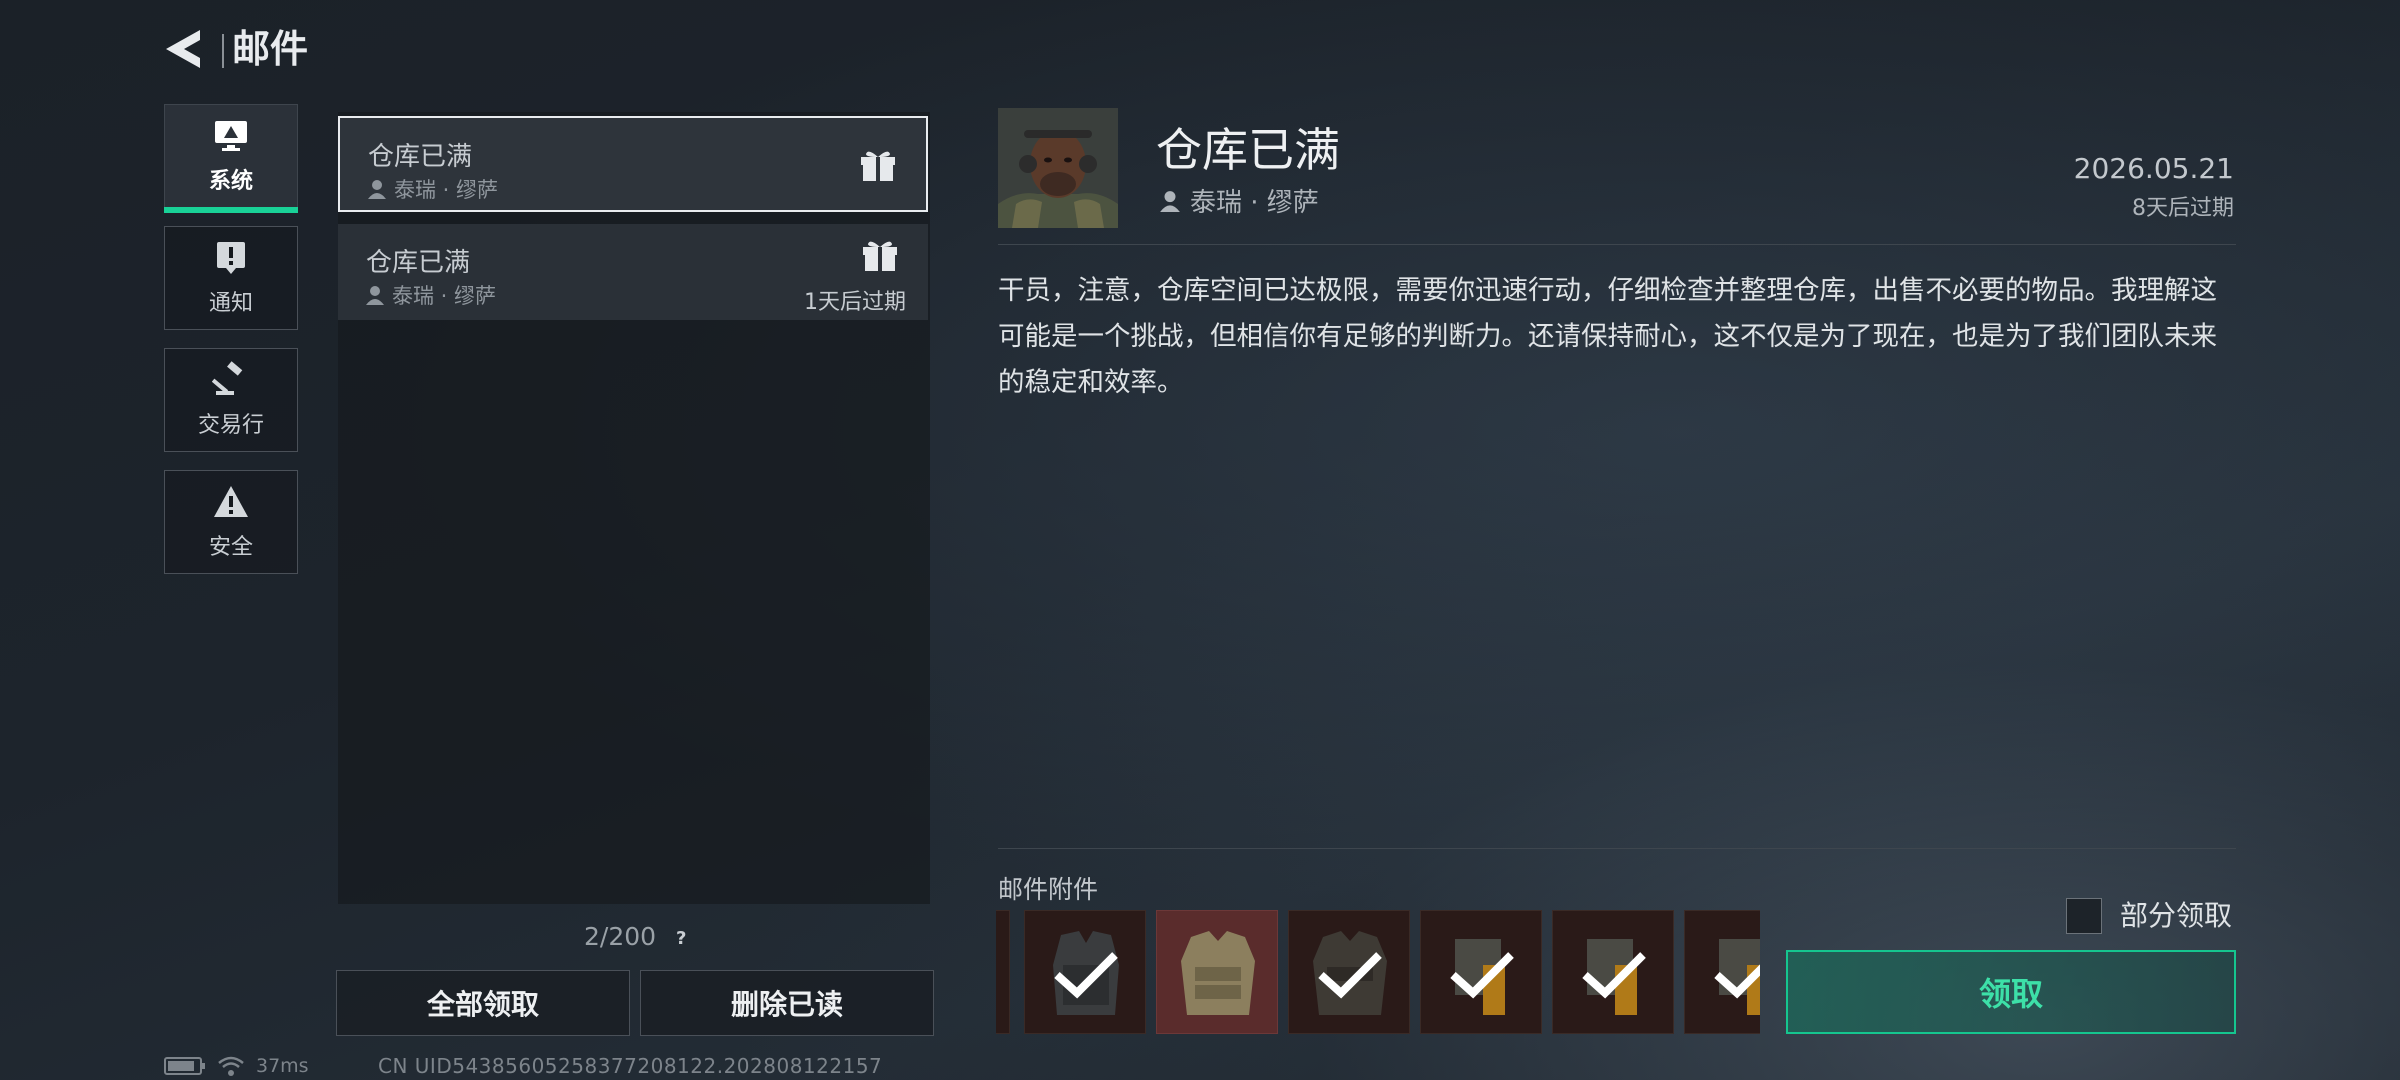  I want to click on partial-claim-checkbox, so click(2084, 916).